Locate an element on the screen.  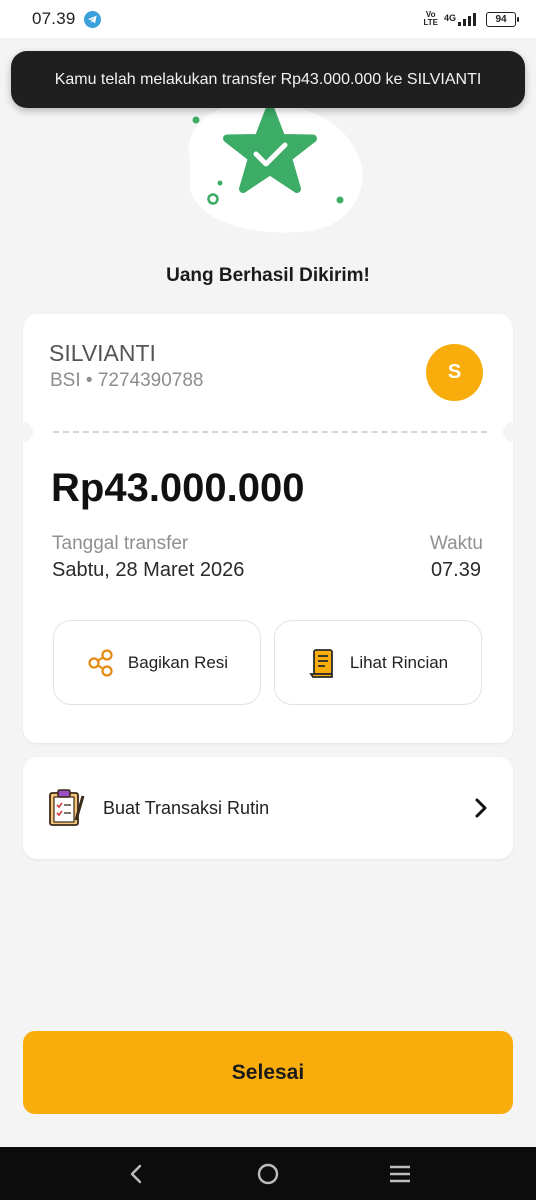
share-receipt-label: Bagikan Resi is located at coordinates (178, 662).